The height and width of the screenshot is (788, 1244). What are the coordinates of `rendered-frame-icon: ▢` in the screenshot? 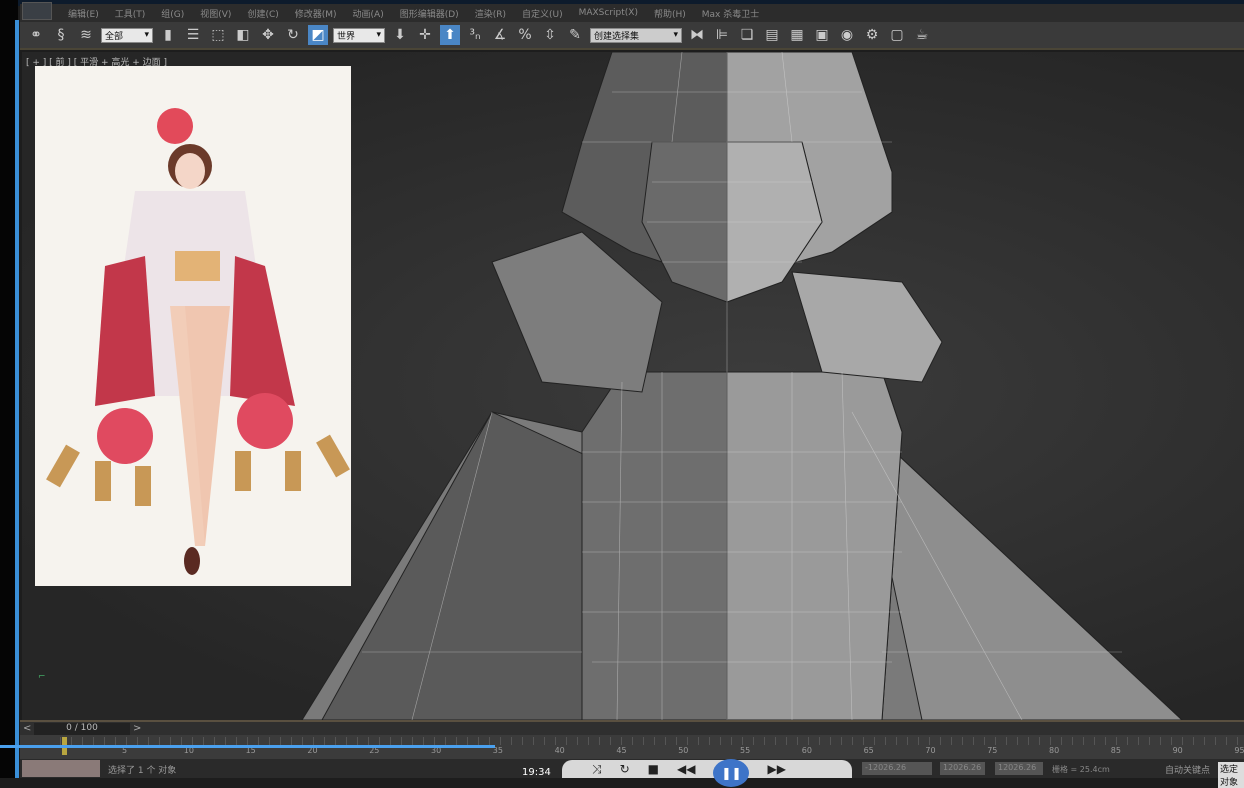 It's located at (897, 35).